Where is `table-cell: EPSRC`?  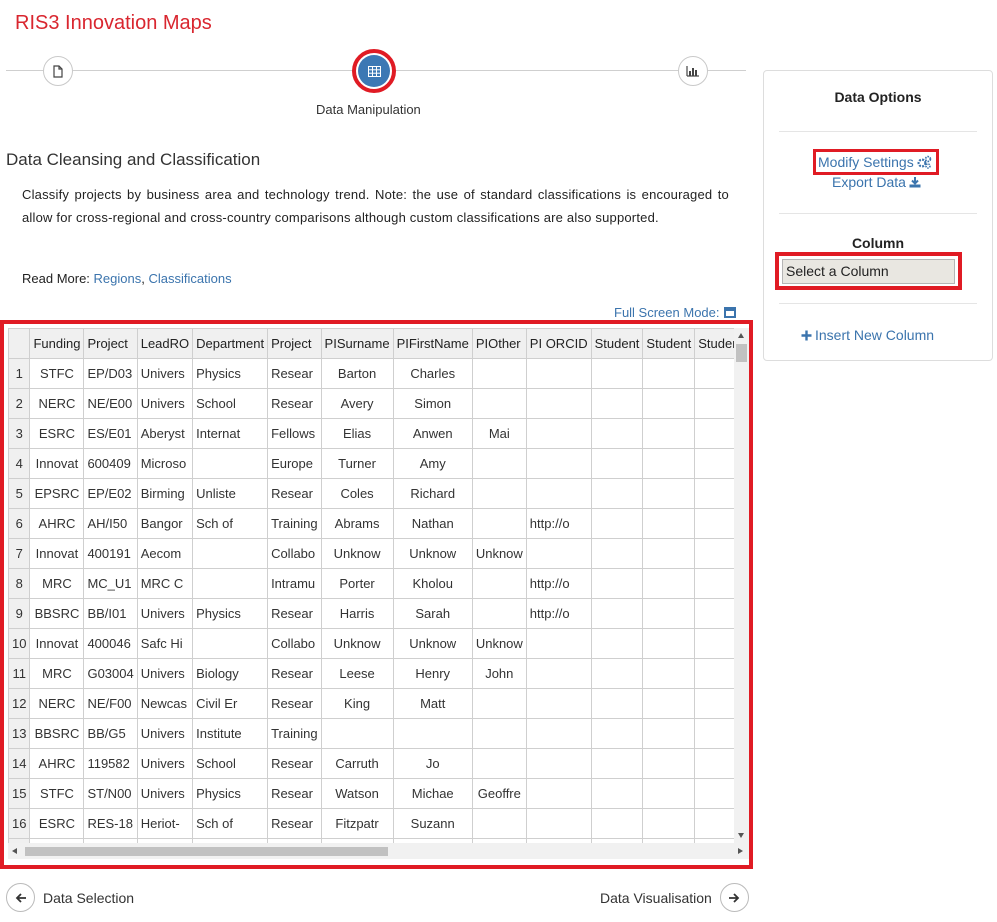
table-cell: EPSRC is located at coordinates (57, 493).